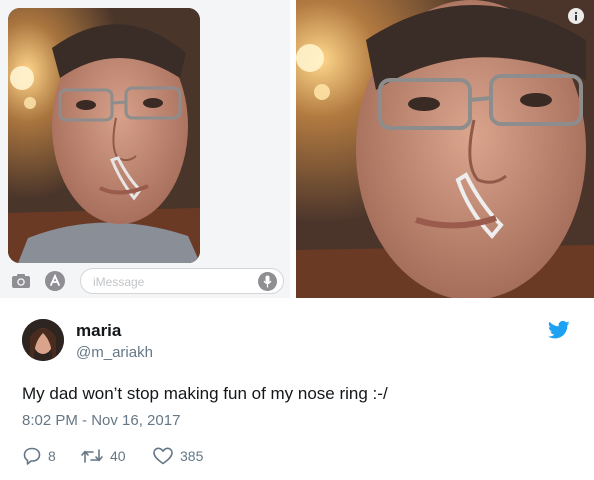  What do you see at coordinates (182, 281) in the screenshot?
I see `message-input: iMessage` at bounding box center [182, 281].